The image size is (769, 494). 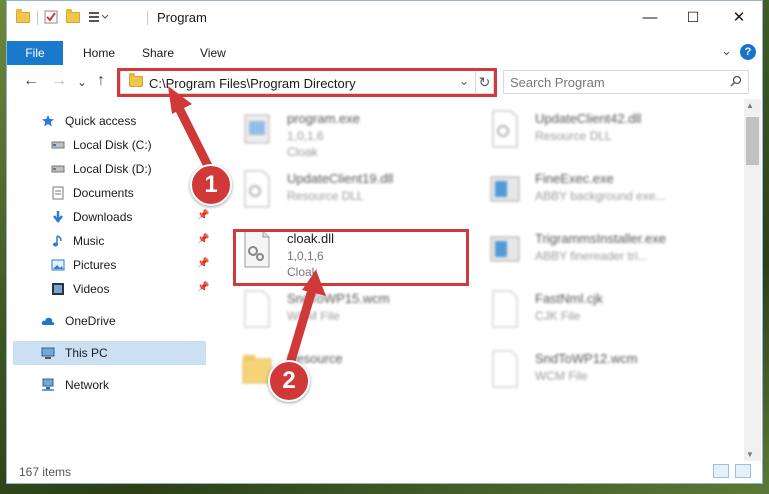 I want to click on annotation-arrows, so click(x=247, y=227).